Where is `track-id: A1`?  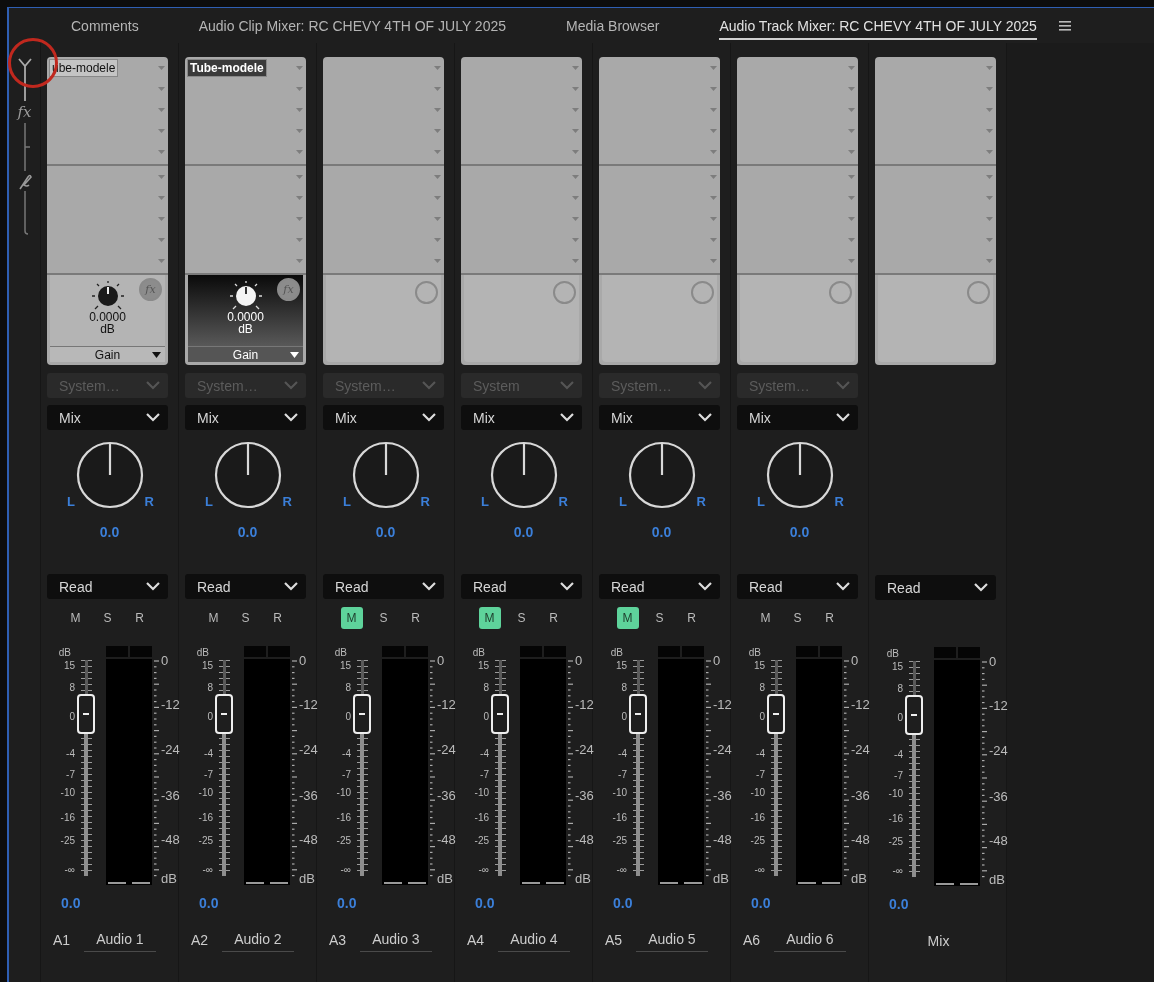 track-id: A1 is located at coordinates (62, 941).